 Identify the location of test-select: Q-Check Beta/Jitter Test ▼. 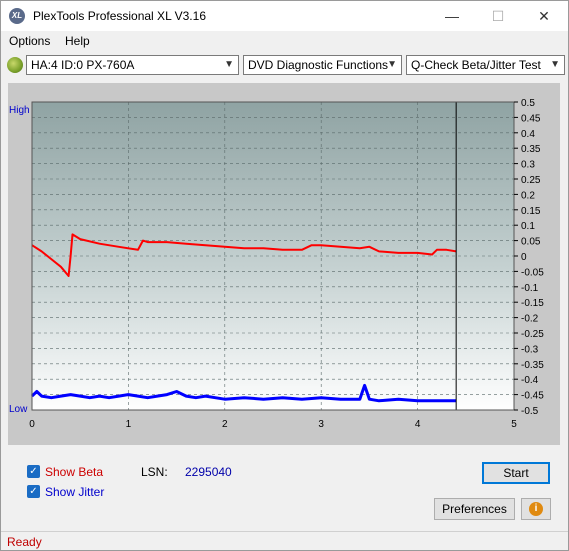
(485, 65).